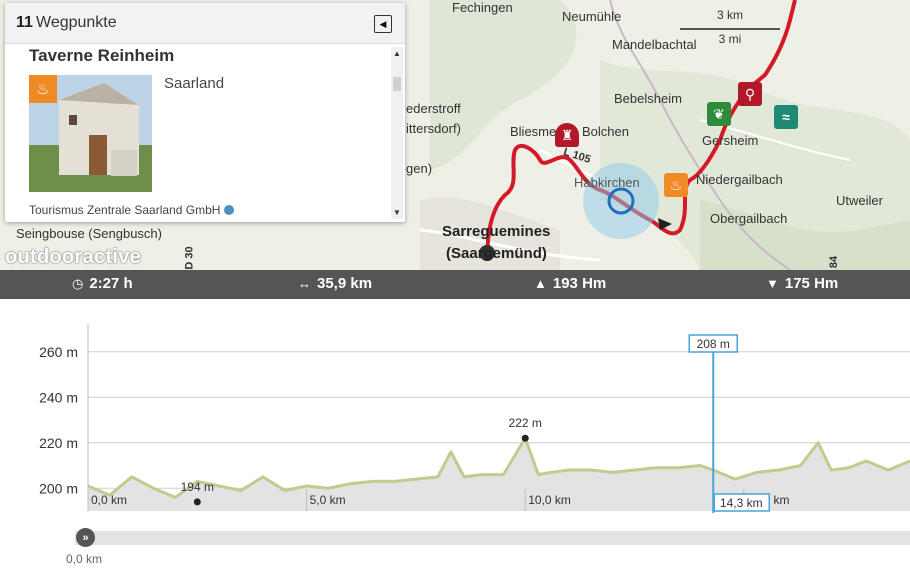 This screenshot has width=910, height=568. What do you see at coordinates (76, 22) in the screenshot?
I see `waypoint-label: Wegpunkte` at bounding box center [76, 22].